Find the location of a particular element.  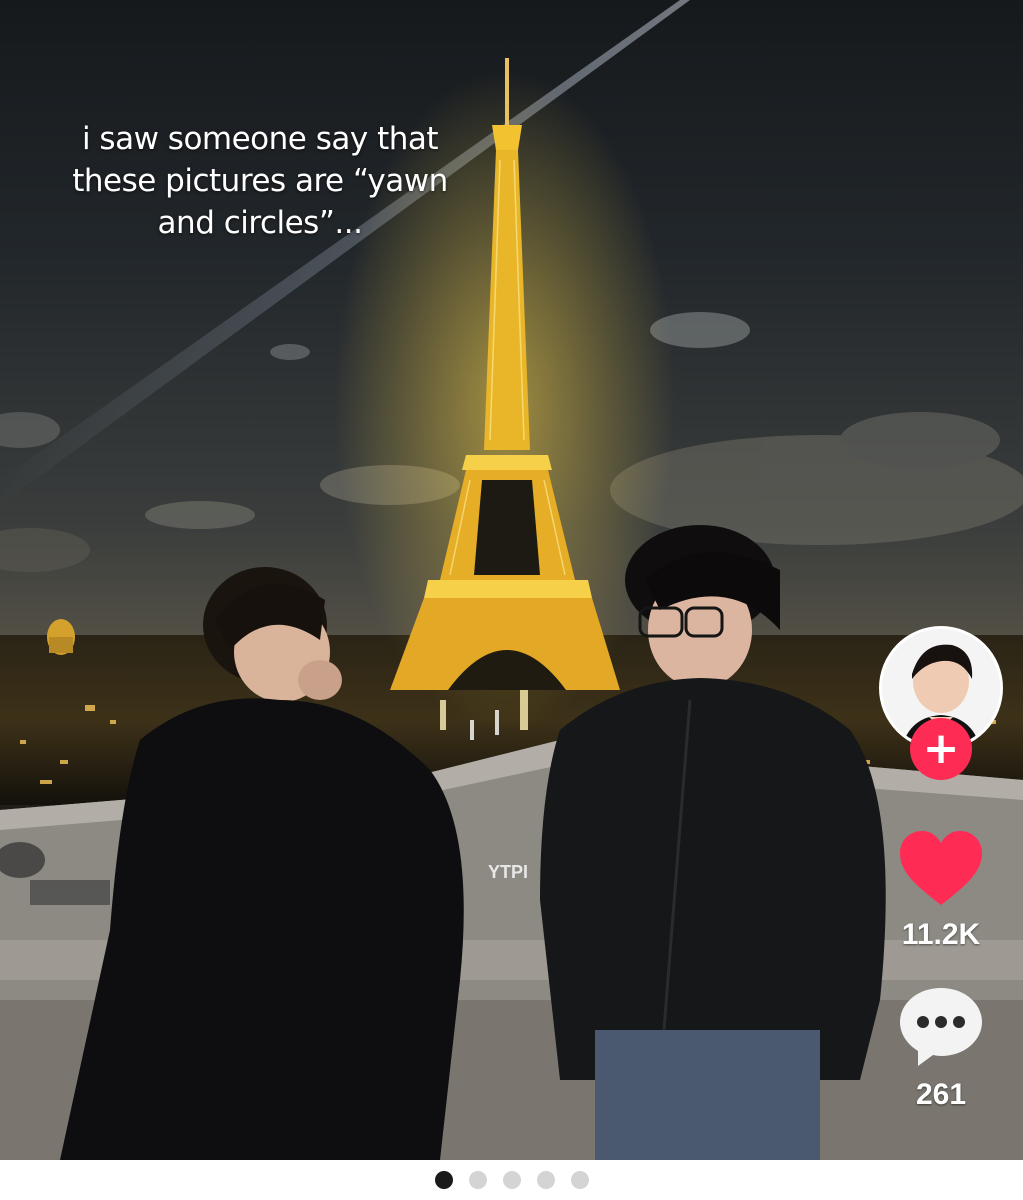

graffiti-text-line1: YTPI is located at coordinates (508, 872).